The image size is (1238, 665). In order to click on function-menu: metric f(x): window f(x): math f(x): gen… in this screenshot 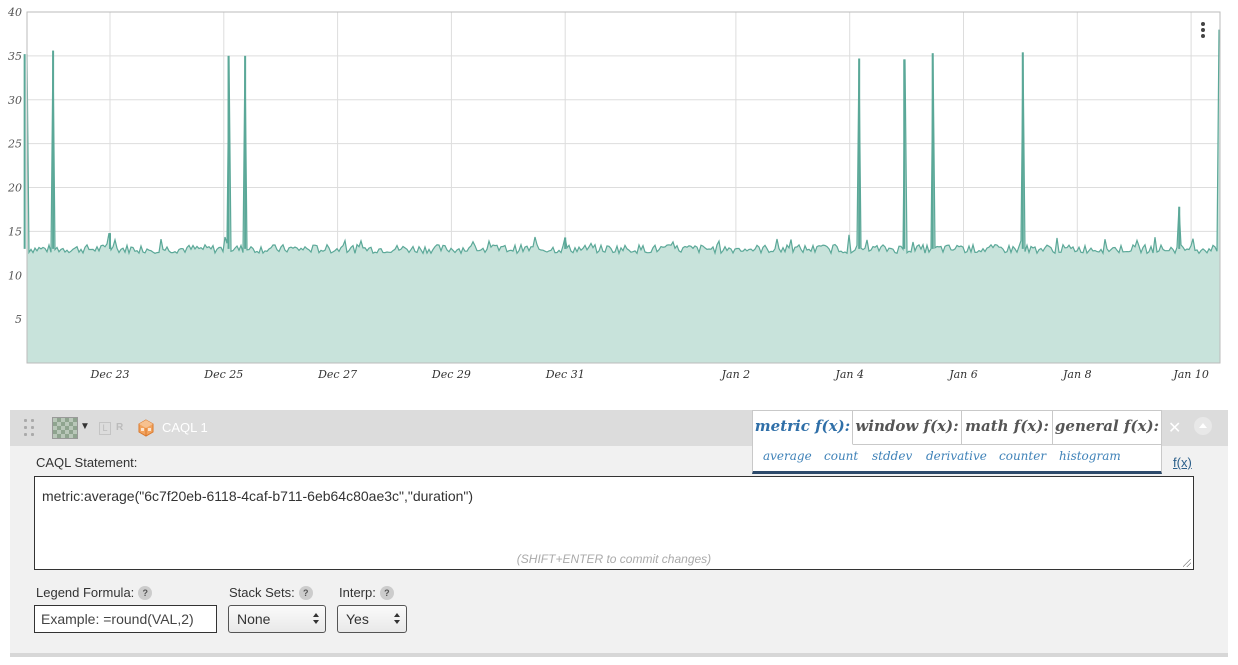, I will do `click(957, 442)`.